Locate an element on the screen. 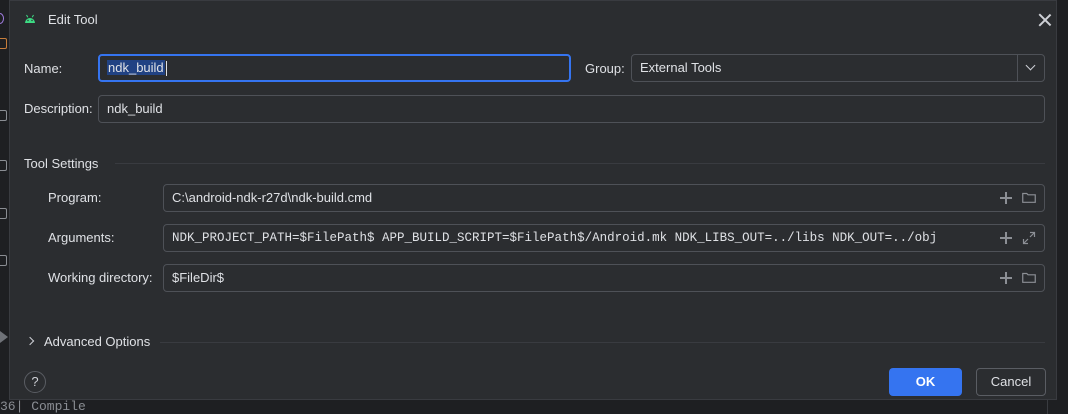 Image resolution: width=1068 pixels, height=414 pixels. android-icon is located at coordinates (30, 18).